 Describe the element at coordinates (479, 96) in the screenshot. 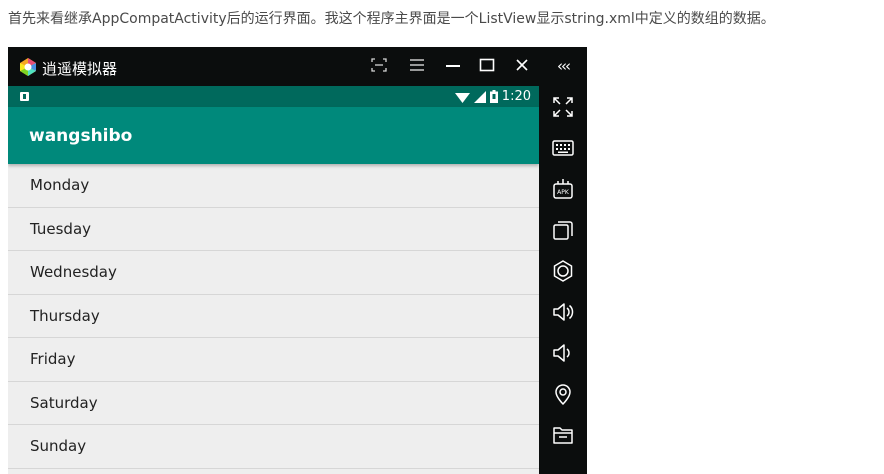

I see `signal-icon` at that location.